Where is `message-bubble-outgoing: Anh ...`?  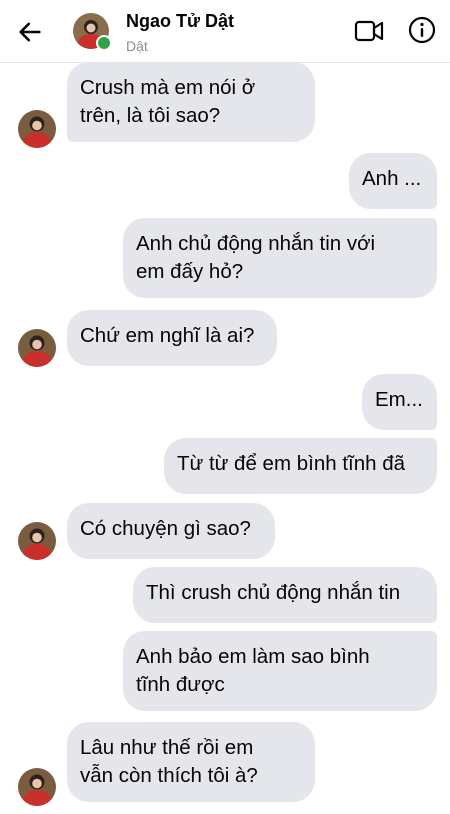 message-bubble-outgoing: Anh ... is located at coordinates (393, 181).